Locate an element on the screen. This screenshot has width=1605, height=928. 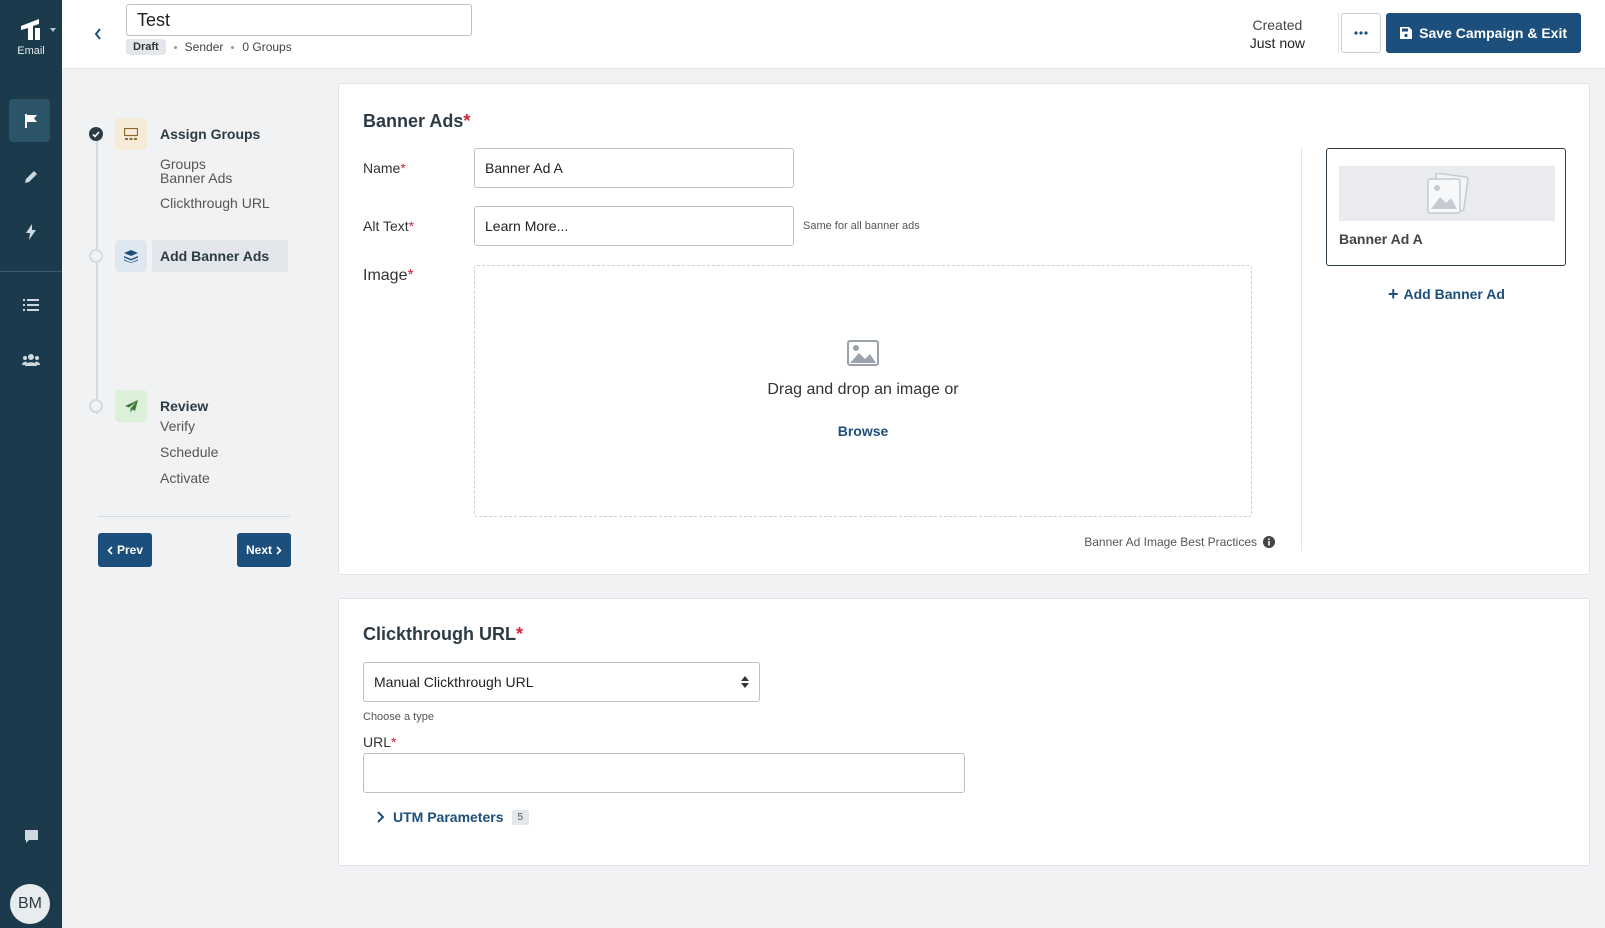
list-icon is located at coordinates (31, 305).